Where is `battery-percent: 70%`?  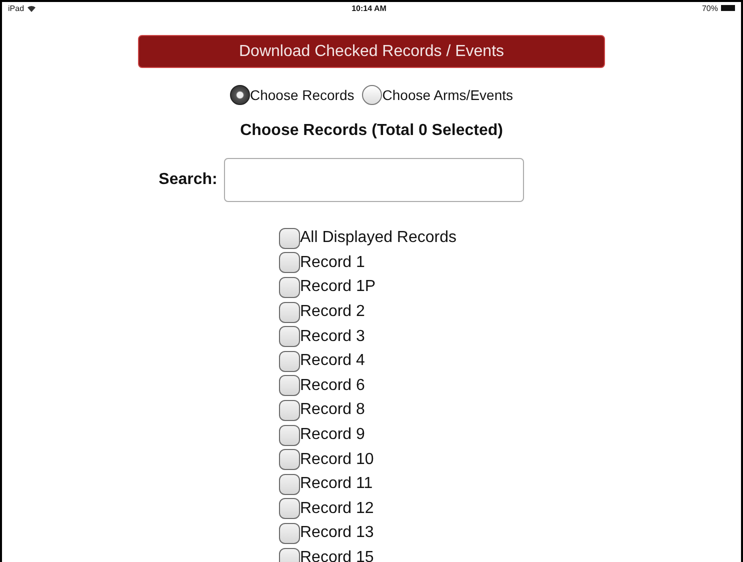 battery-percent: 70% is located at coordinates (710, 8).